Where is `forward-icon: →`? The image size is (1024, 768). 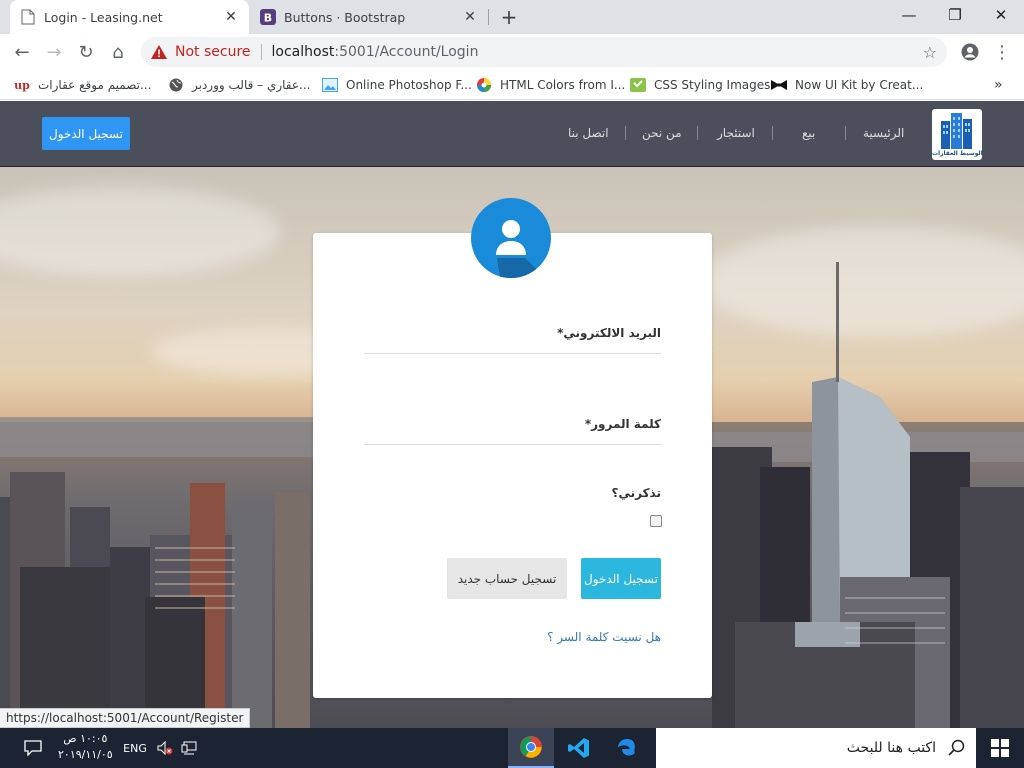
forward-icon: → is located at coordinates (54, 52).